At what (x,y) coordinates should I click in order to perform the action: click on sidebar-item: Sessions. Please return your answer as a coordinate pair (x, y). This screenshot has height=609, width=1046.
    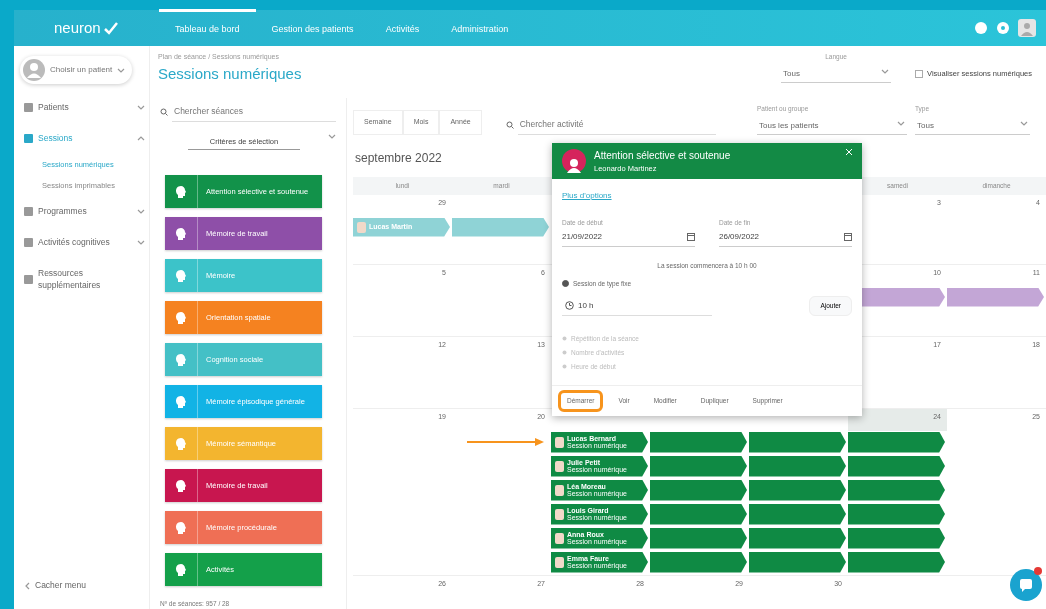
    Looking at the image, I should click on (84, 138).